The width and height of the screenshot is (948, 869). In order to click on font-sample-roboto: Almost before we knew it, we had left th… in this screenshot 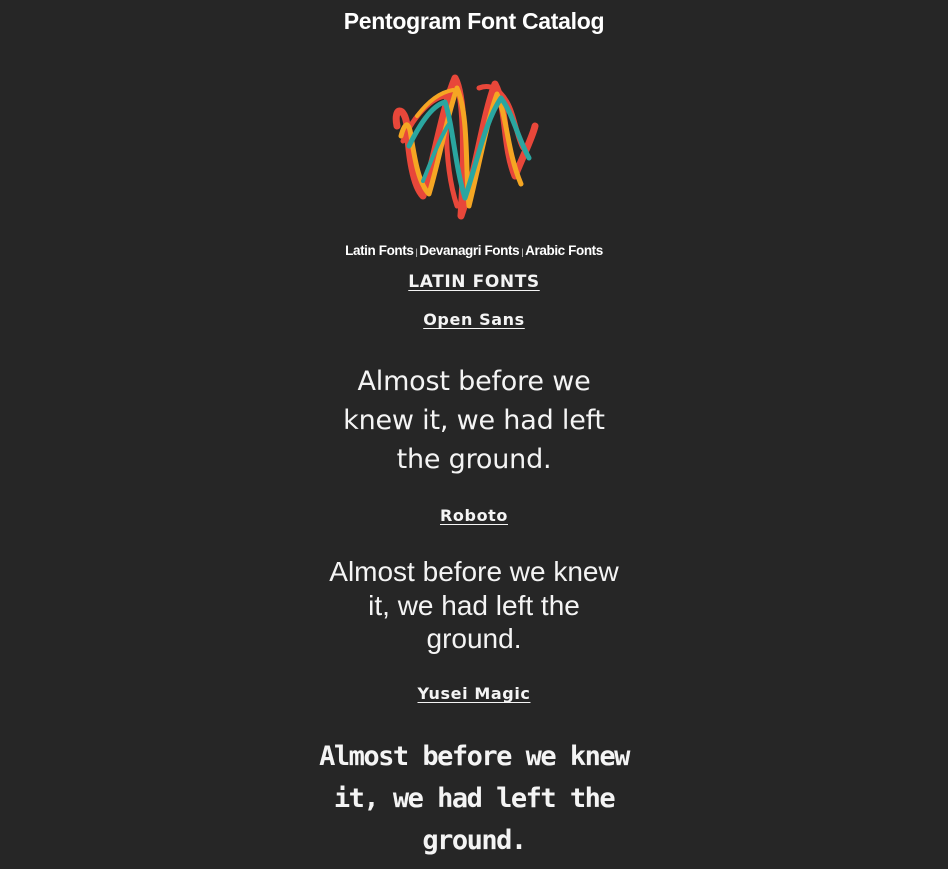, I will do `click(474, 605)`.